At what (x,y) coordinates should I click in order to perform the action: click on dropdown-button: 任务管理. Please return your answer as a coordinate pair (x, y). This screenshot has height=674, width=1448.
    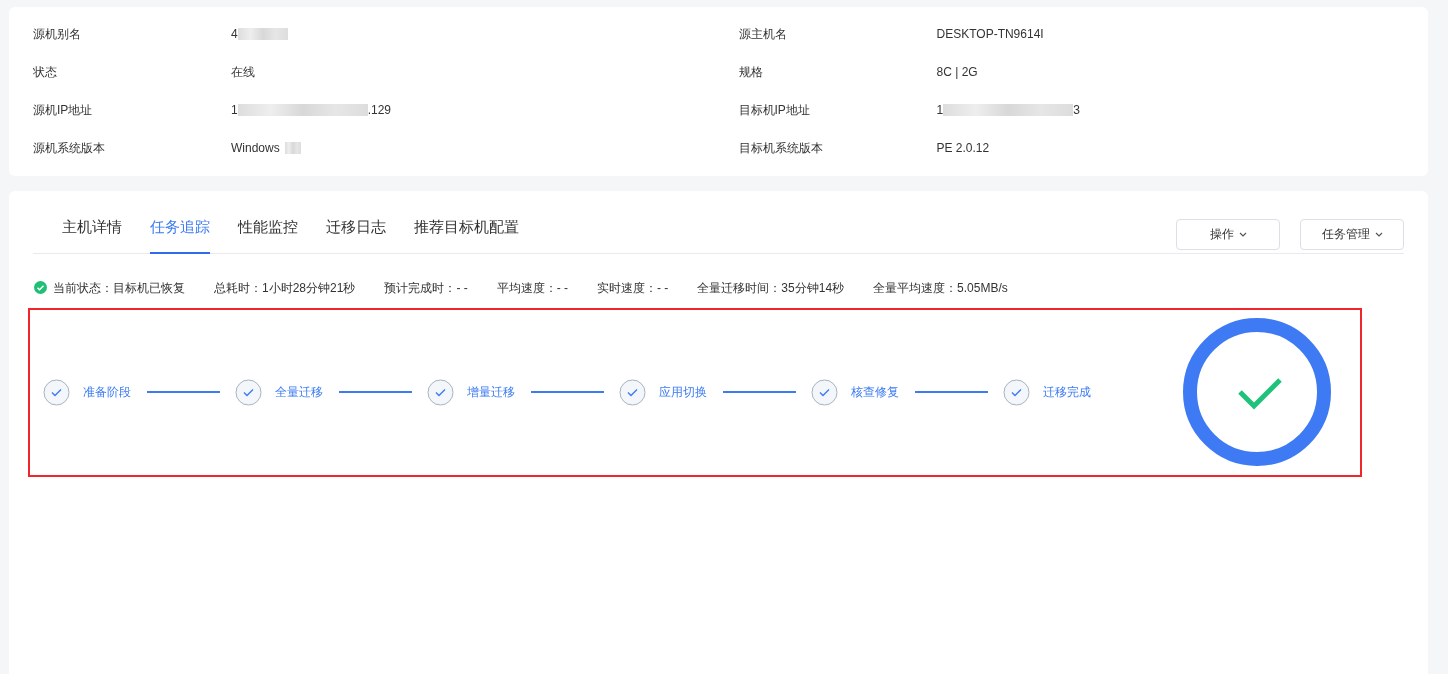
    Looking at the image, I should click on (1352, 234).